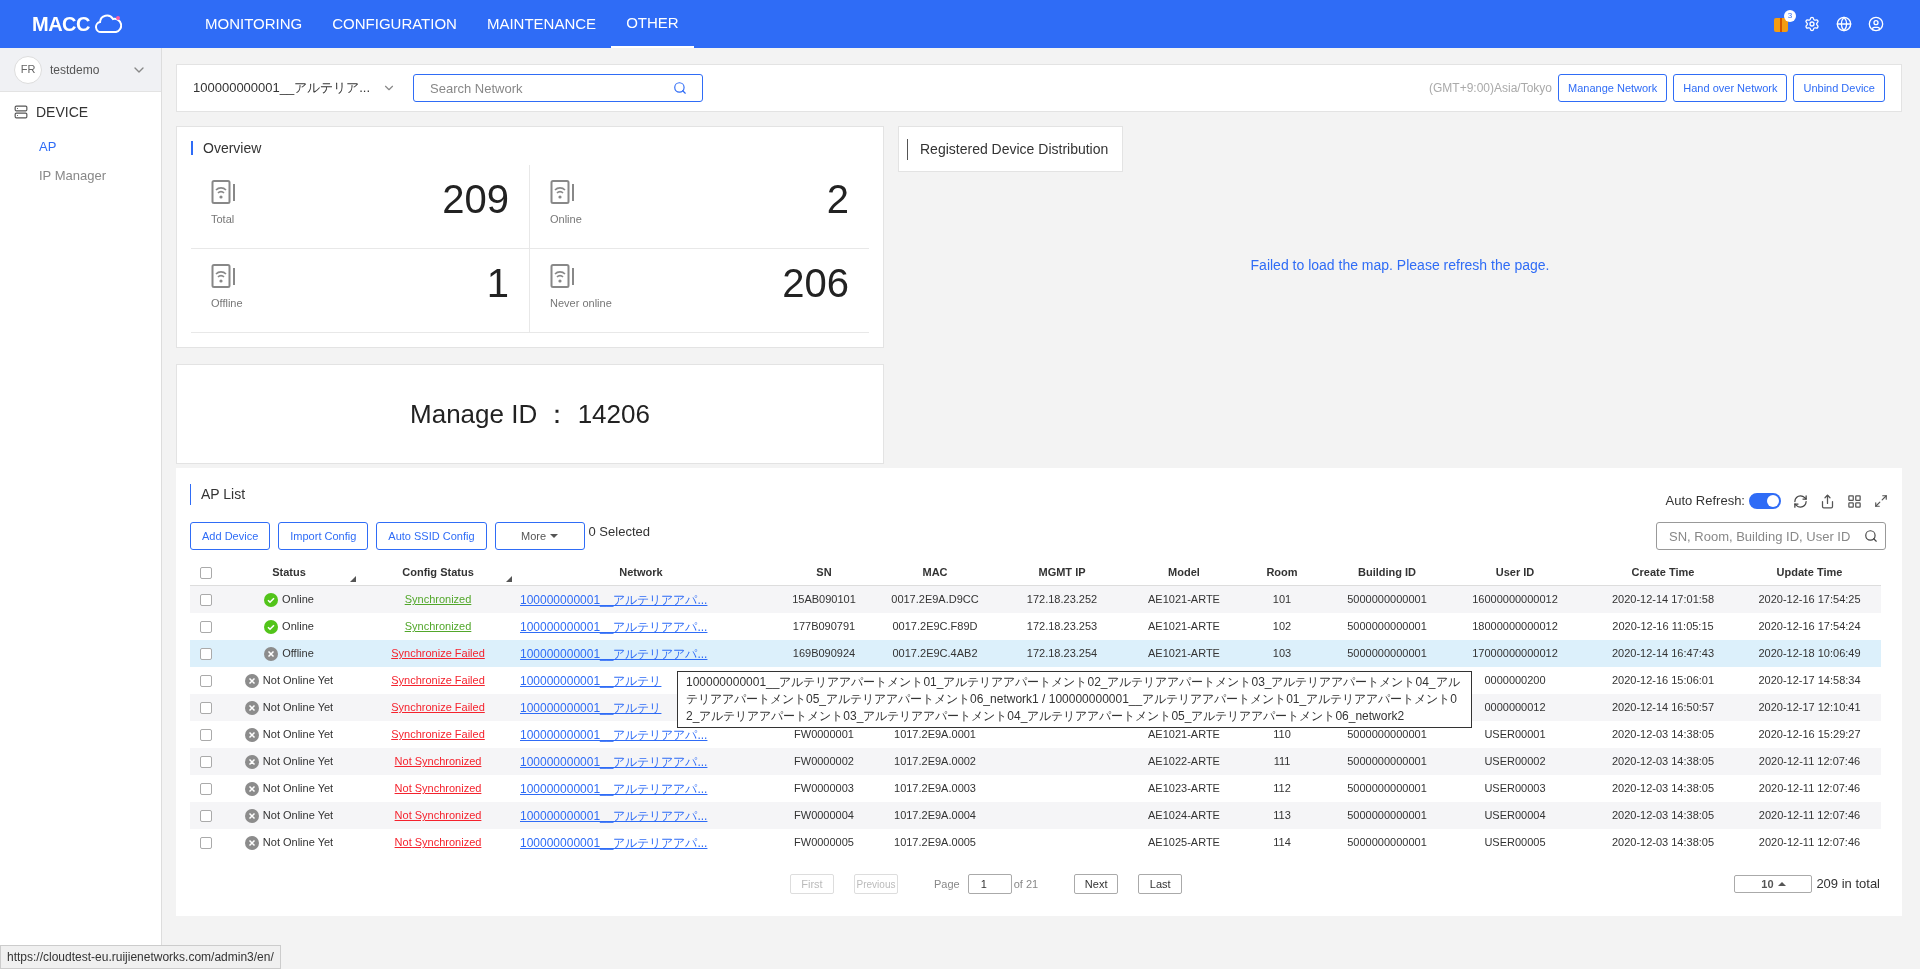  Describe the element at coordinates (935, 762) in the screenshot. I see `table-cell-text: 1017.2E9A.0002` at that location.